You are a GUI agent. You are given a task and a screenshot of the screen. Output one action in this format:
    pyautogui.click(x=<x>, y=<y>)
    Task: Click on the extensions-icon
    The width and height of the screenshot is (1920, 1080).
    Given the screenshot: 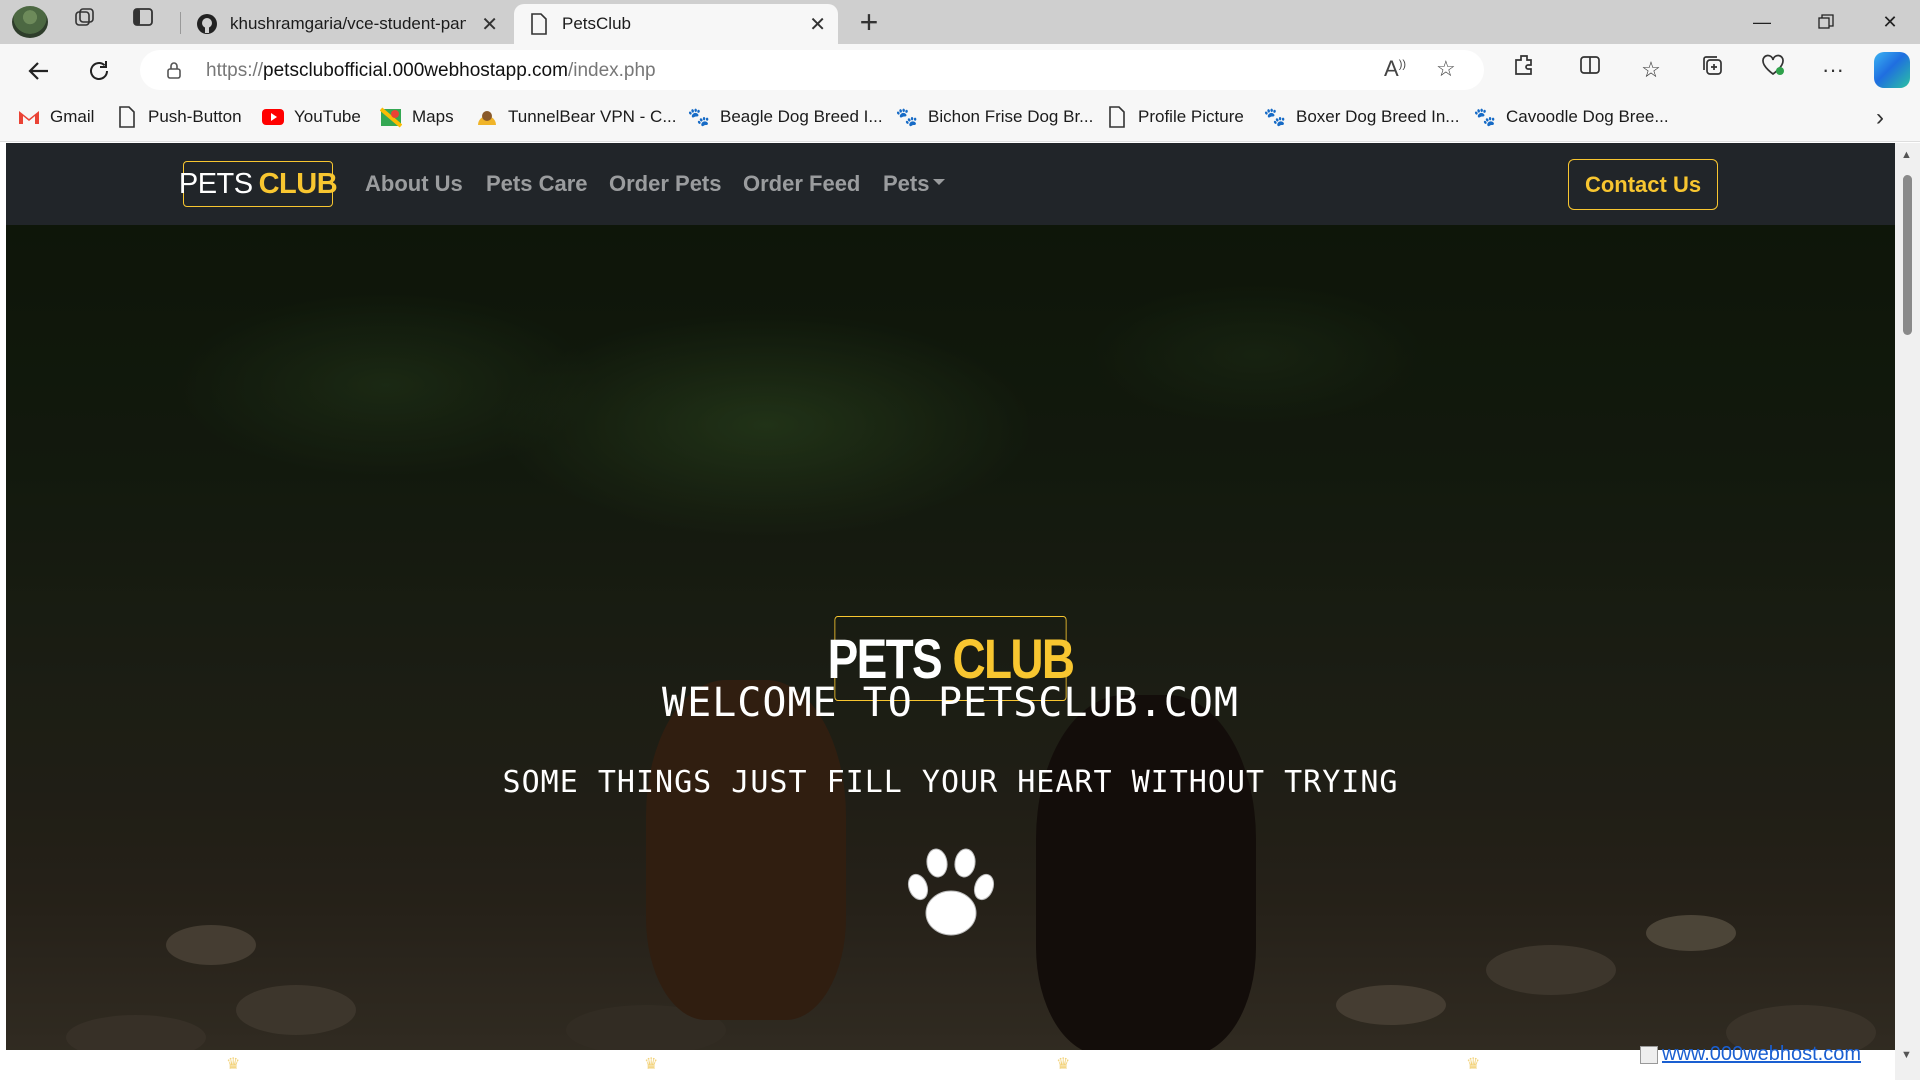 What is the action you would take?
    pyautogui.click(x=1524, y=70)
    